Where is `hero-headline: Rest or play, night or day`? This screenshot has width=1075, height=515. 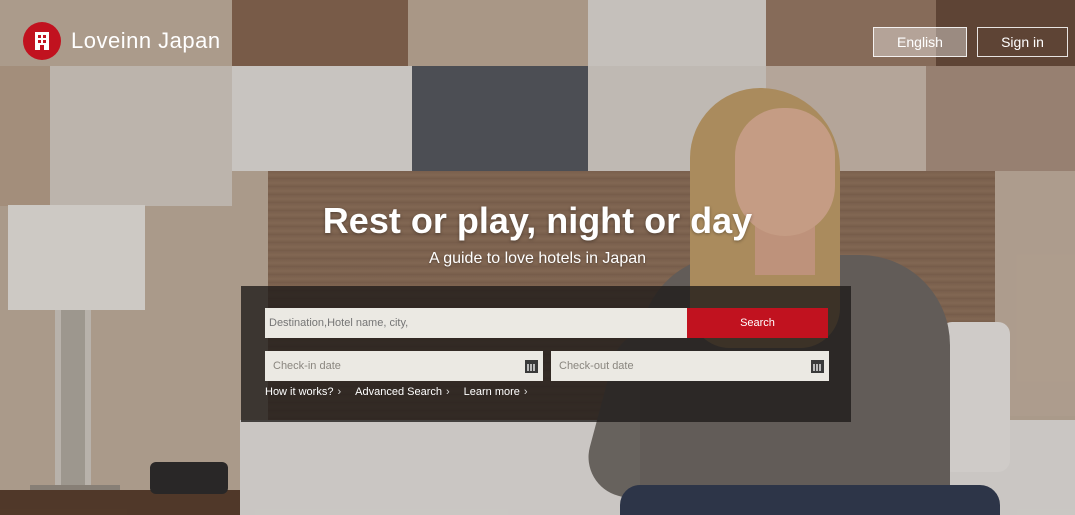 hero-headline: Rest or play, night or day is located at coordinates (537, 220).